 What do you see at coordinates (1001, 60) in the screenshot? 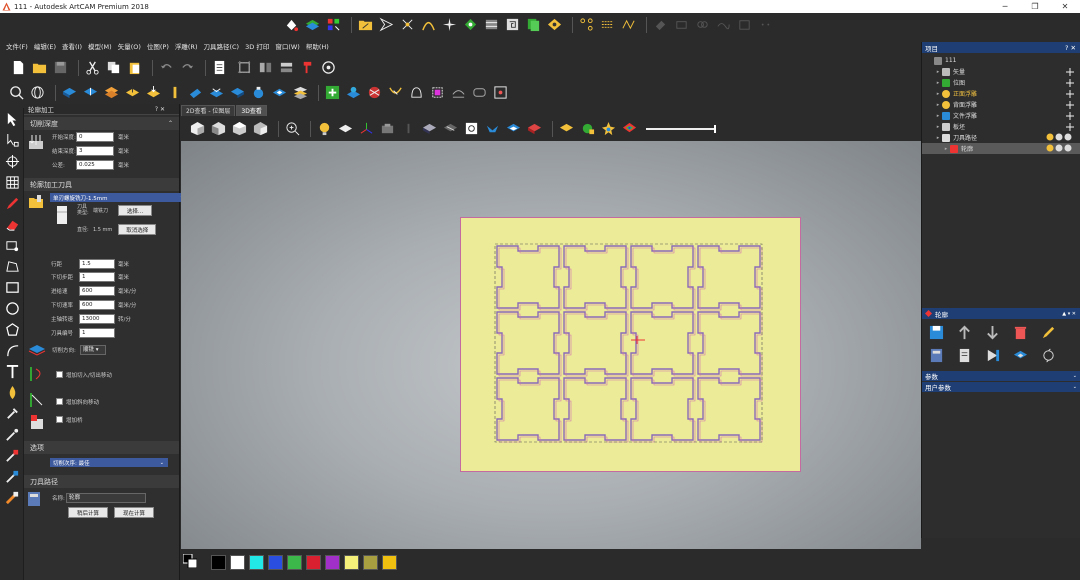
I see `tree-item-project-root: 111` at bounding box center [1001, 60].